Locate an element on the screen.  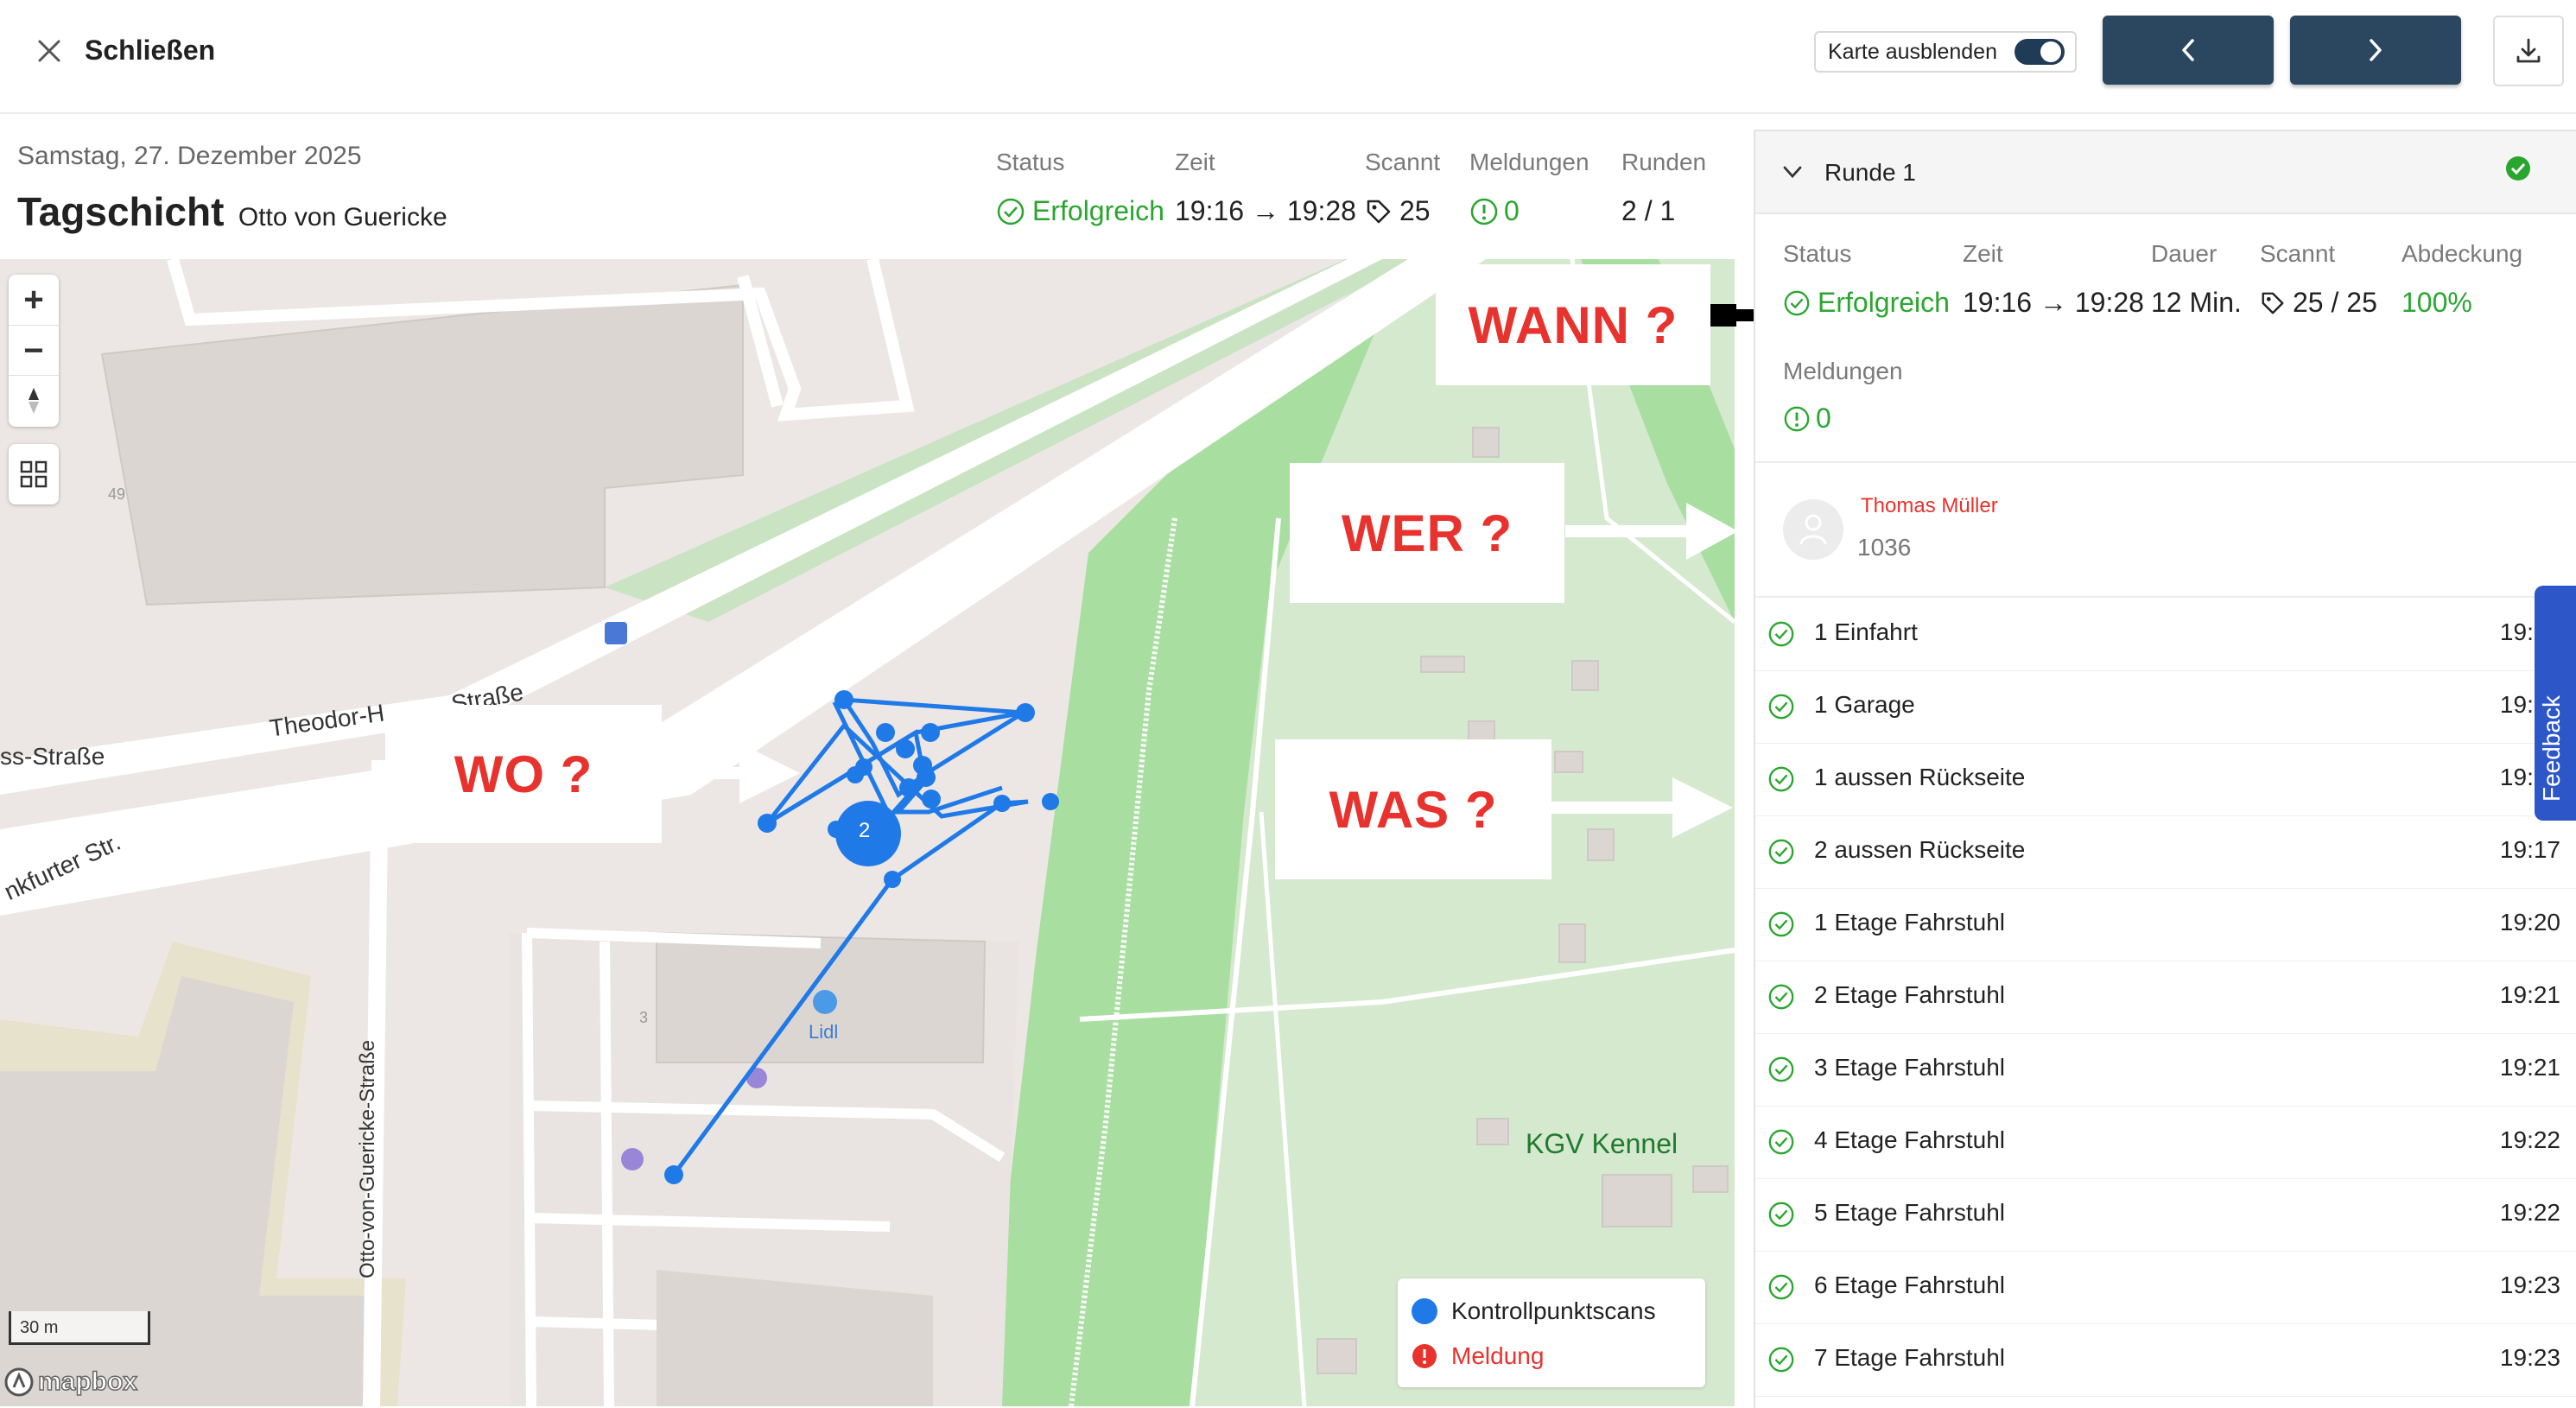
compass-button is located at coordinates (34, 400).